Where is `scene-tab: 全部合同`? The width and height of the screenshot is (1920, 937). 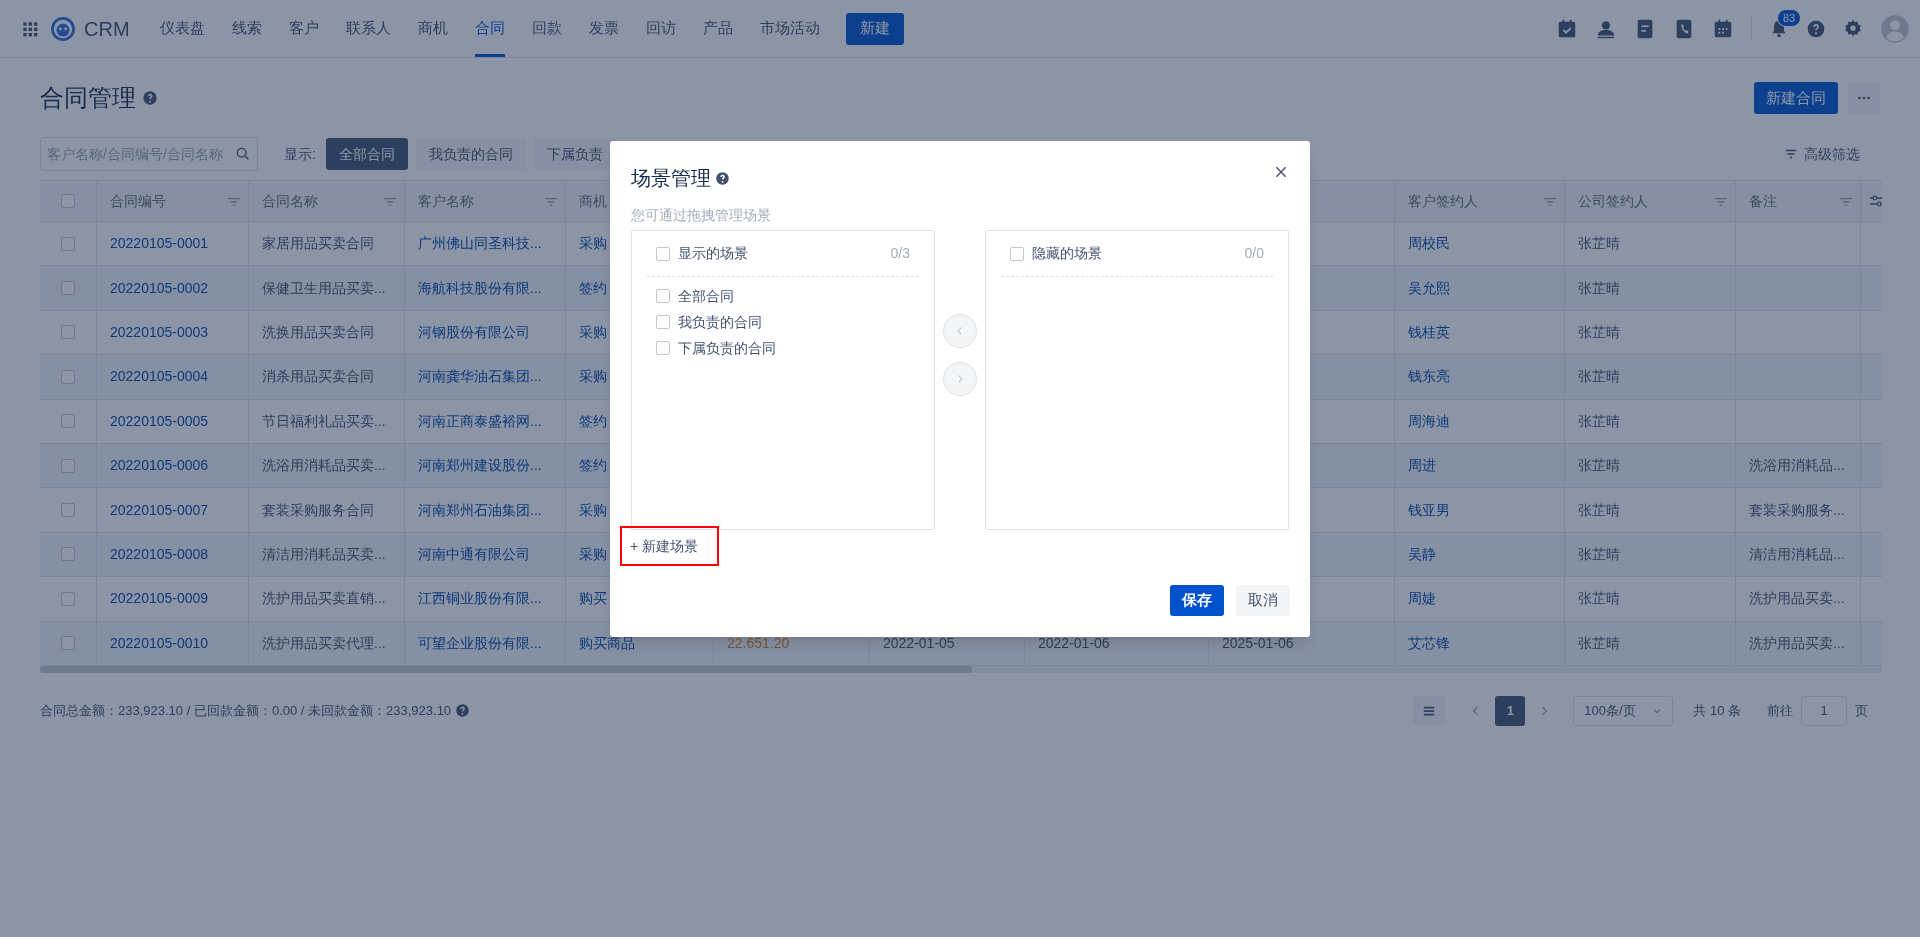
scene-tab: 全部合同 is located at coordinates (366, 154).